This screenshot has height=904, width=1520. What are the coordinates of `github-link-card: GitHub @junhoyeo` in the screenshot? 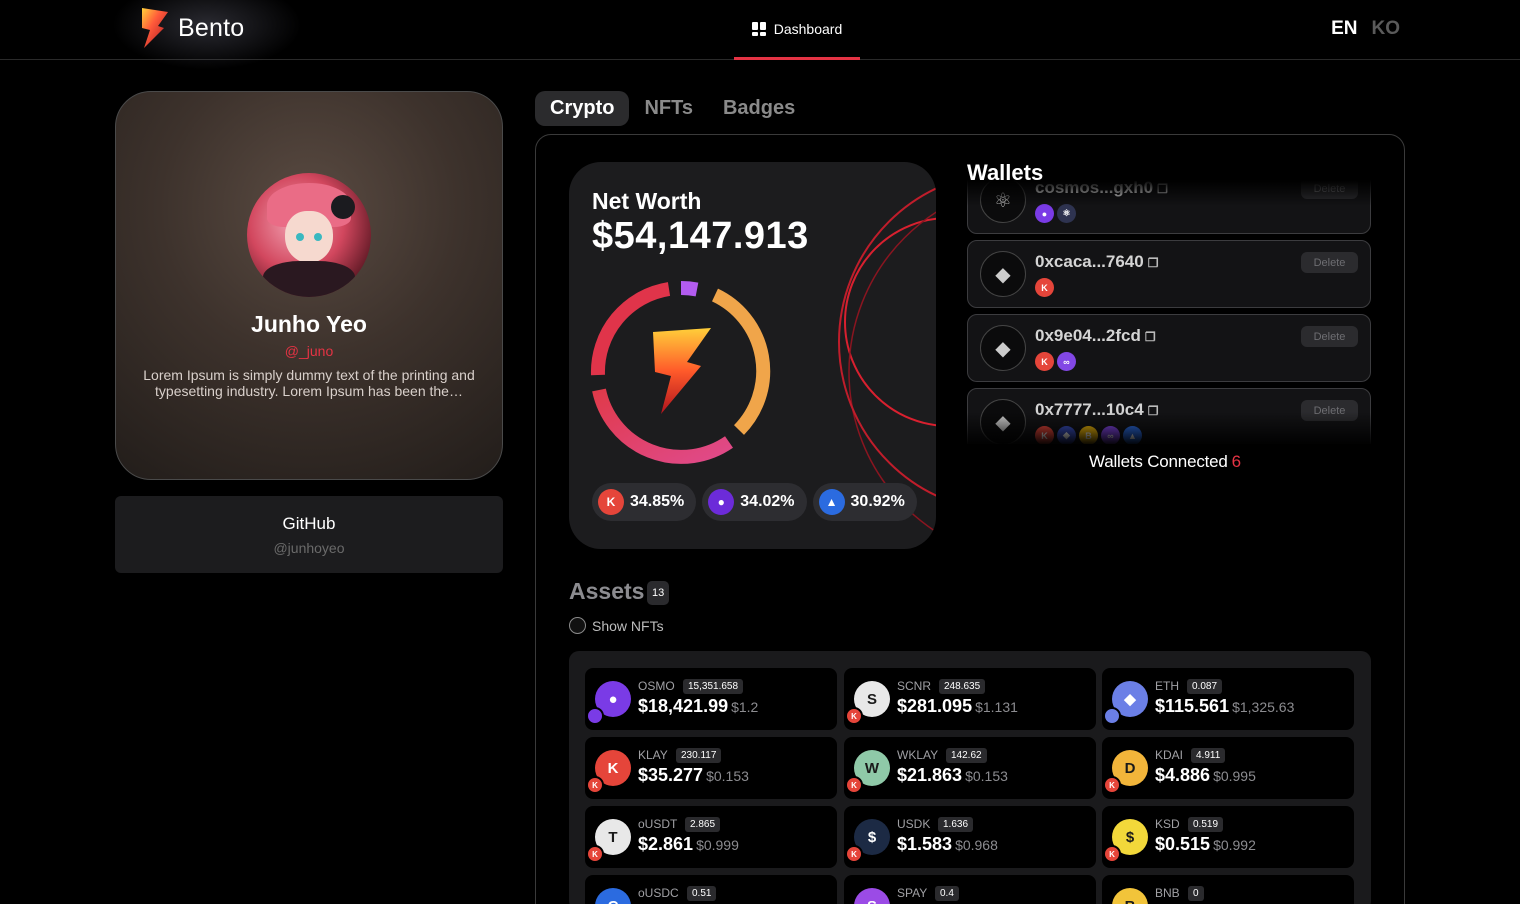 It's located at (309, 534).